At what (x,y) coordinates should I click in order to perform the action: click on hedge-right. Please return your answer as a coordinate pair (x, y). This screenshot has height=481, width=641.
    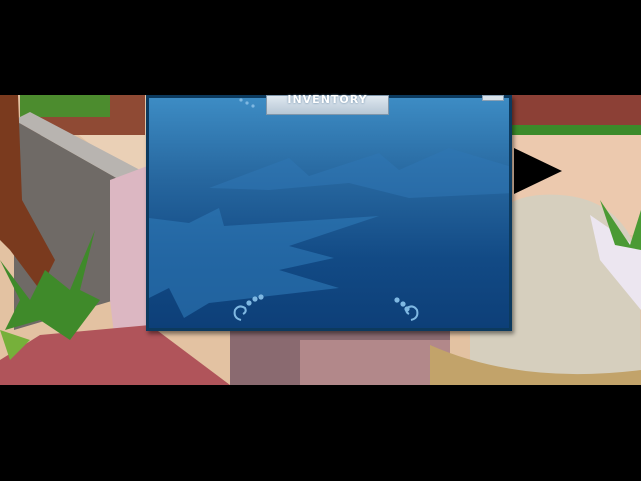
    Looking at the image, I should click on (576, 130).